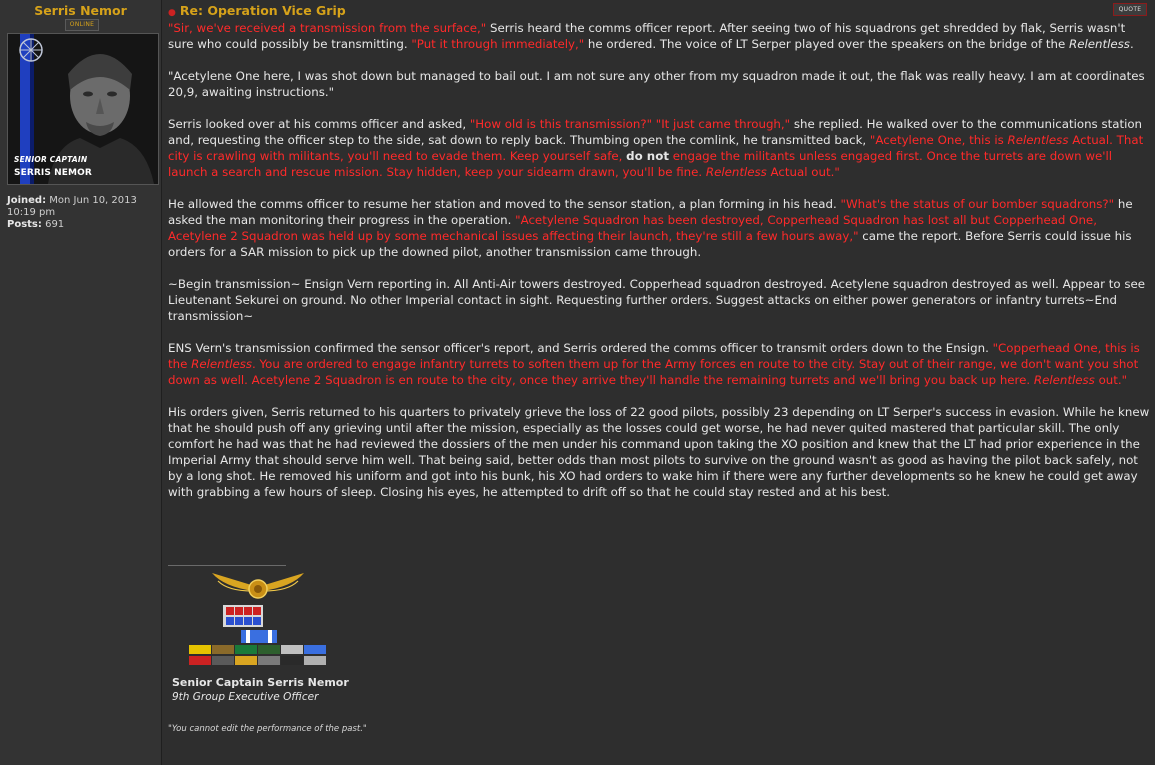 This screenshot has width=1155, height=765. Describe the element at coordinates (258, 586) in the screenshot. I see `pilot-wings-icon` at that location.